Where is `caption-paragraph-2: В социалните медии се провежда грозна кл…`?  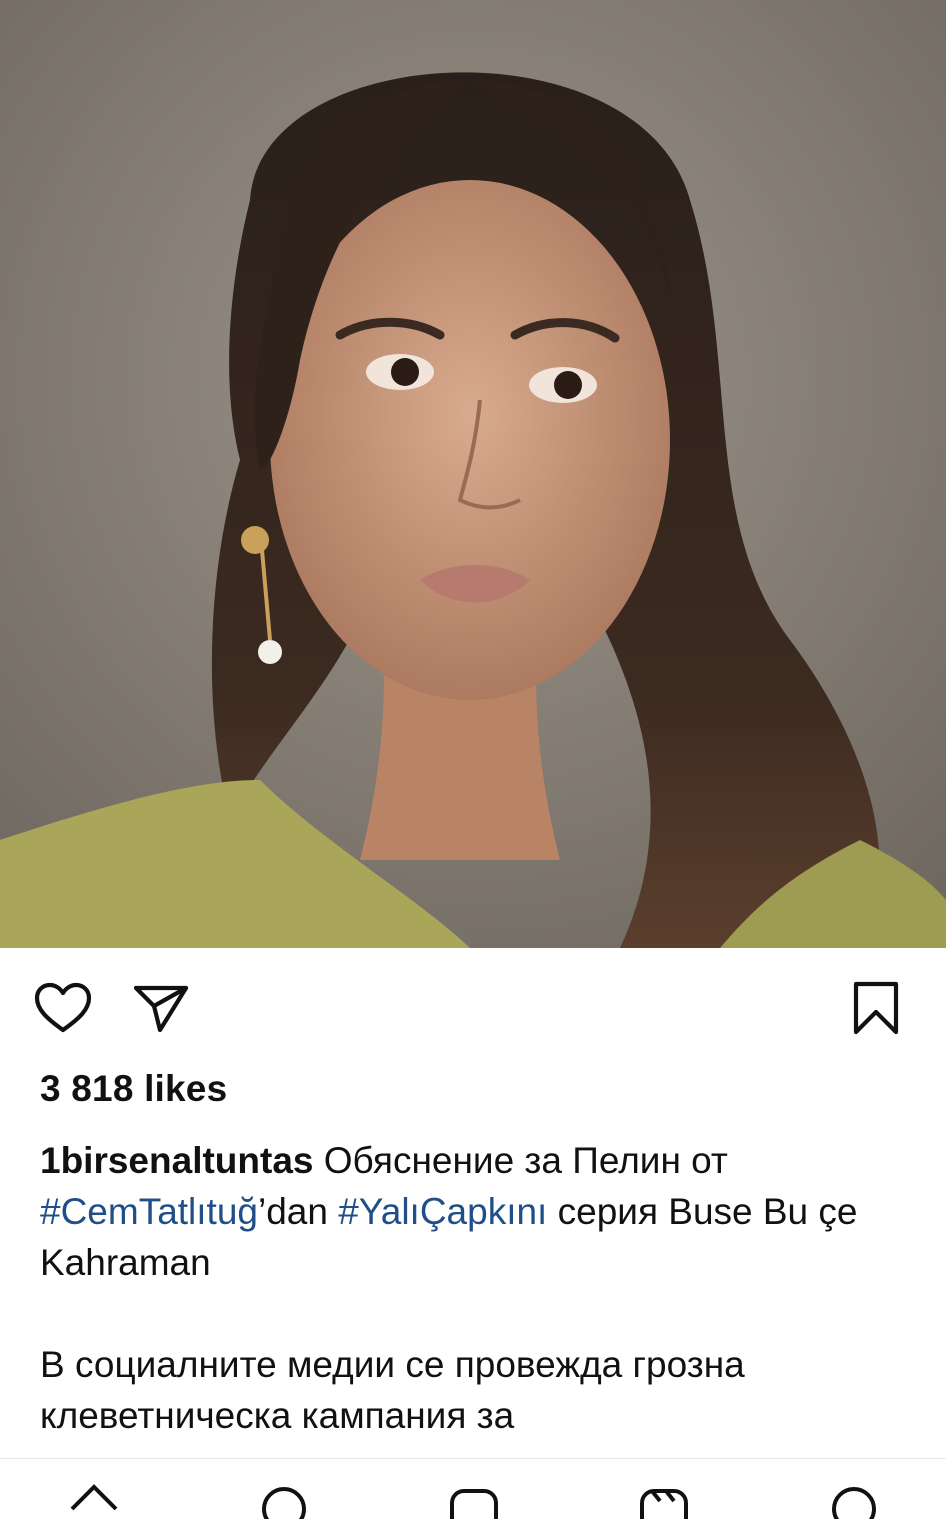 caption-paragraph-2: В социалните медии се провежда грозна кл… is located at coordinates (392, 1390).